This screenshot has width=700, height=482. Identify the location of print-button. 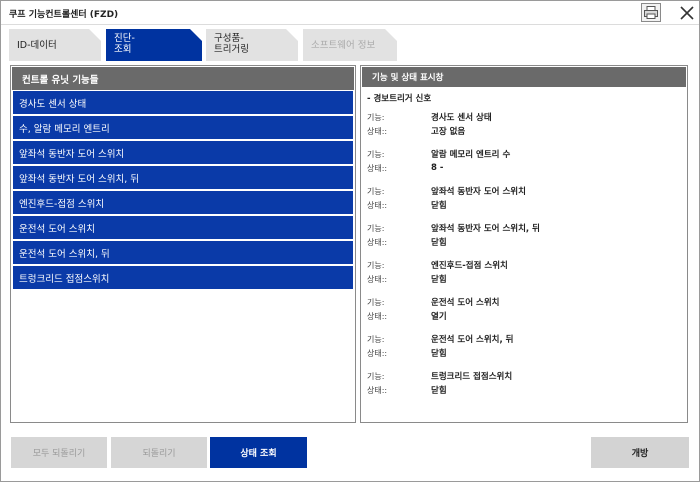
(651, 12).